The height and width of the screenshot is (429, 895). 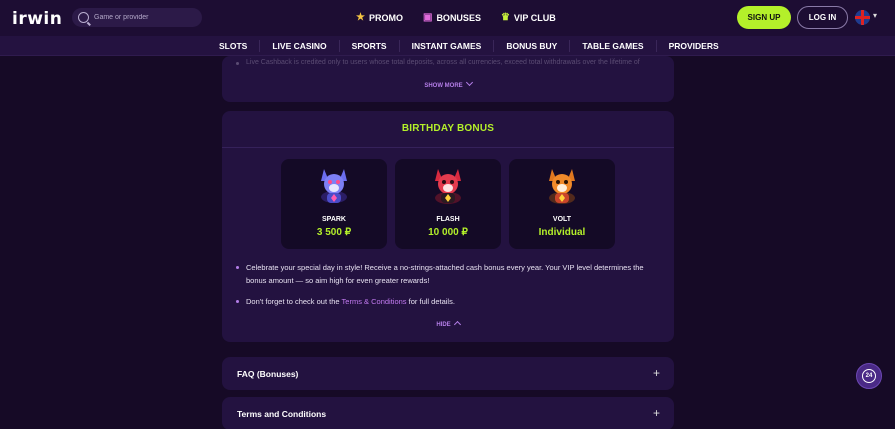 What do you see at coordinates (562, 232) in the screenshot?
I see `tier-value: Individual` at bounding box center [562, 232].